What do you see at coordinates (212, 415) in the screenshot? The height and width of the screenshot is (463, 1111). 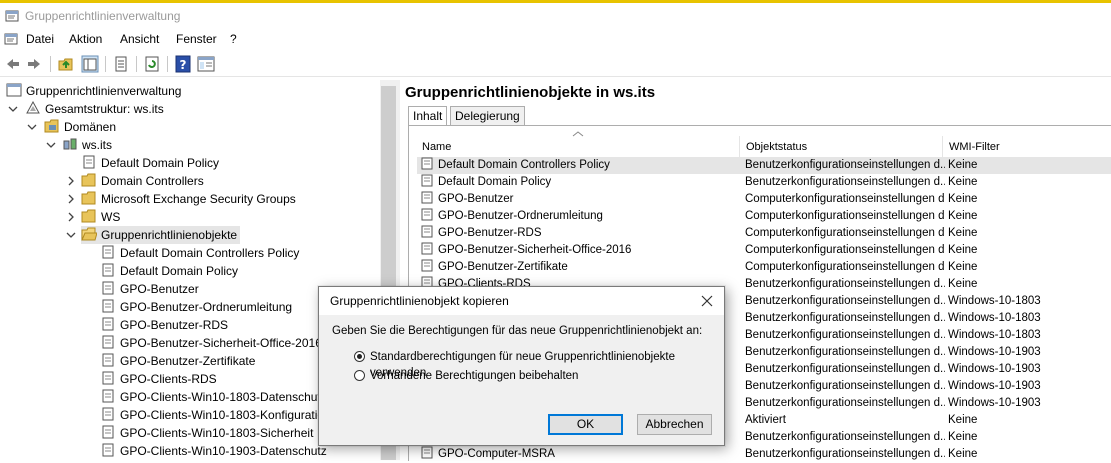 I see `tree-gpo-item: GPO-Clients-Win10-1803-Konfiguratio` at bounding box center [212, 415].